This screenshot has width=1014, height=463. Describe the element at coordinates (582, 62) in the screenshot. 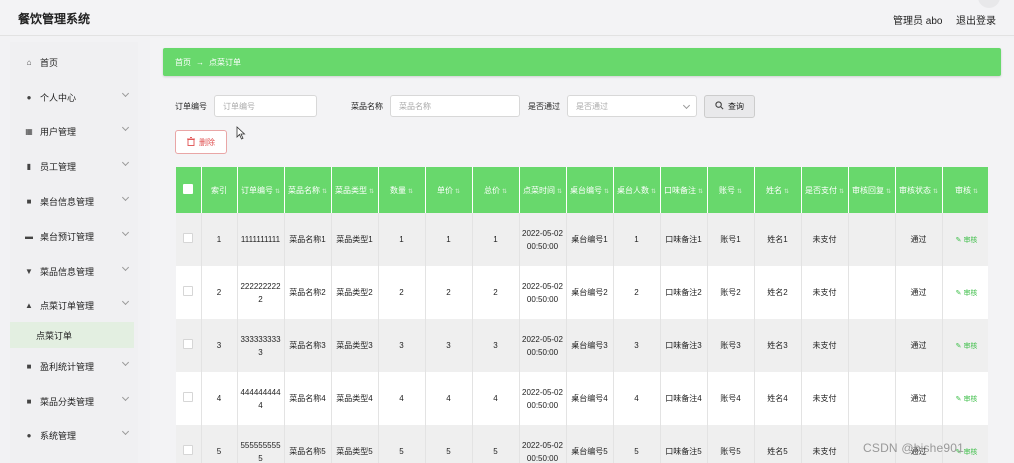

I see `breadcrumb: 首页 → 点菜订单` at that location.